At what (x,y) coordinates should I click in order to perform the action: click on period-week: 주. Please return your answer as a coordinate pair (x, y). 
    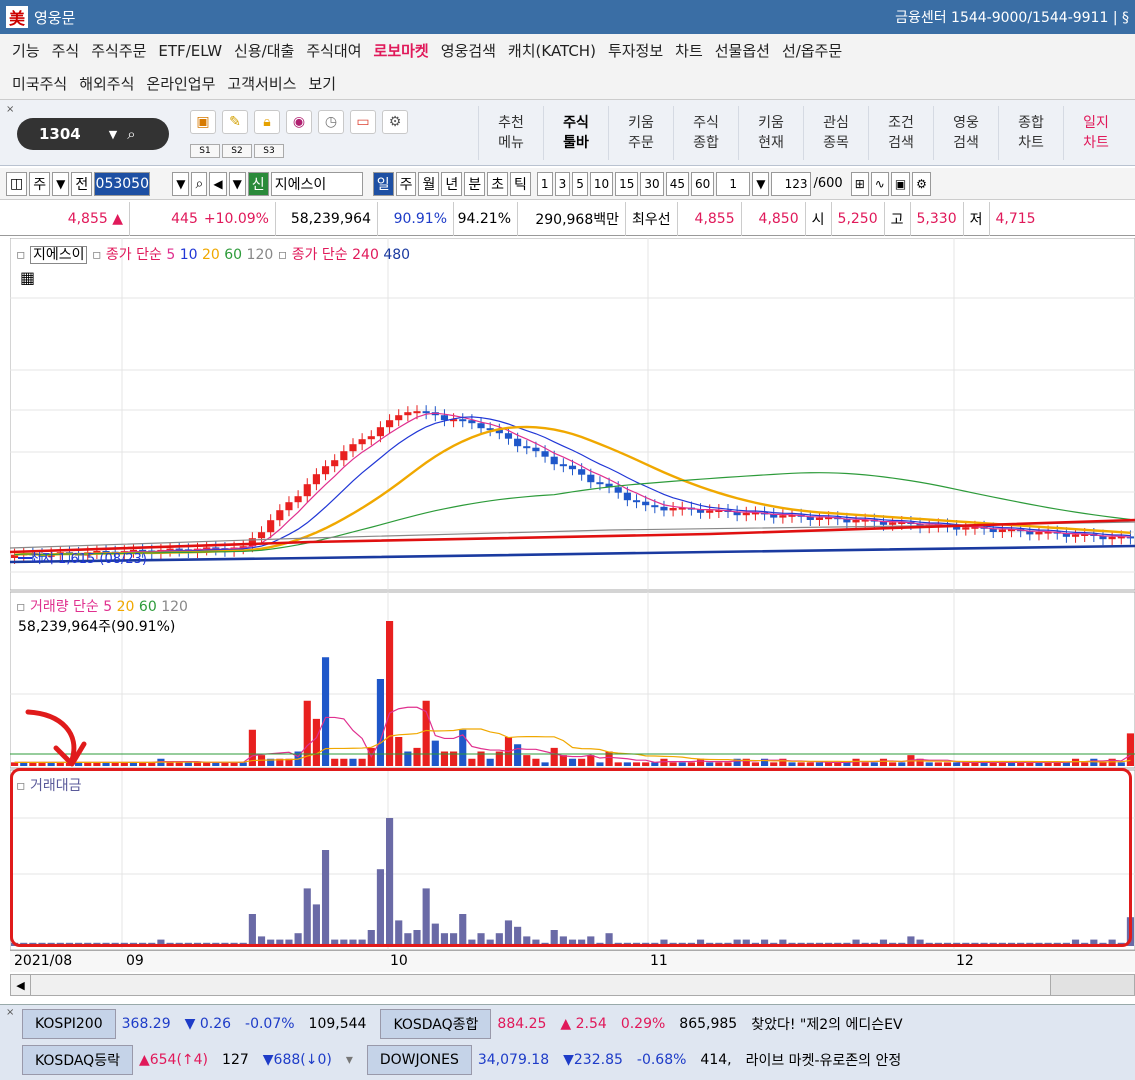
    Looking at the image, I should click on (406, 183).